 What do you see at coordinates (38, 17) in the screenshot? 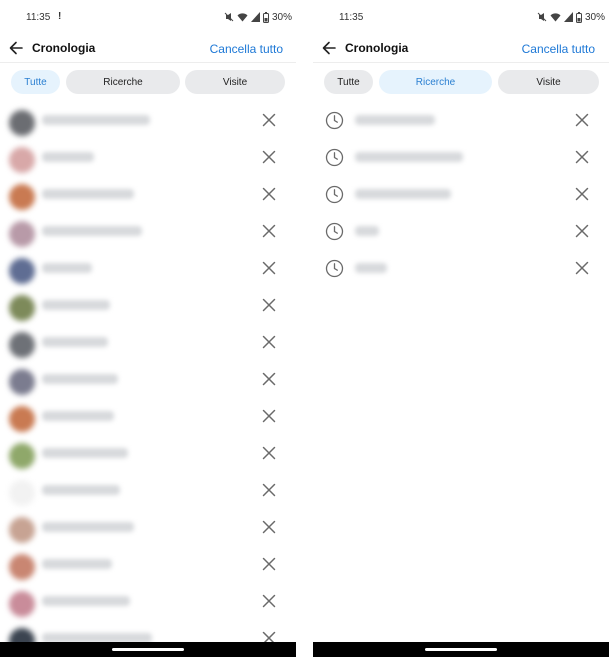
I see `status-time: 11:35` at bounding box center [38, 17].